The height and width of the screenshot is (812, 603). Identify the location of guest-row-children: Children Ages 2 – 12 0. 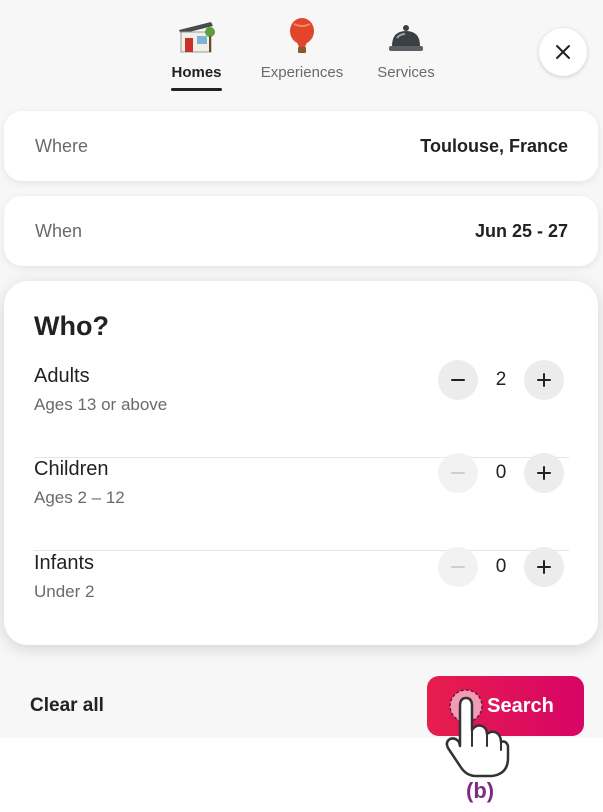
(301, 502).